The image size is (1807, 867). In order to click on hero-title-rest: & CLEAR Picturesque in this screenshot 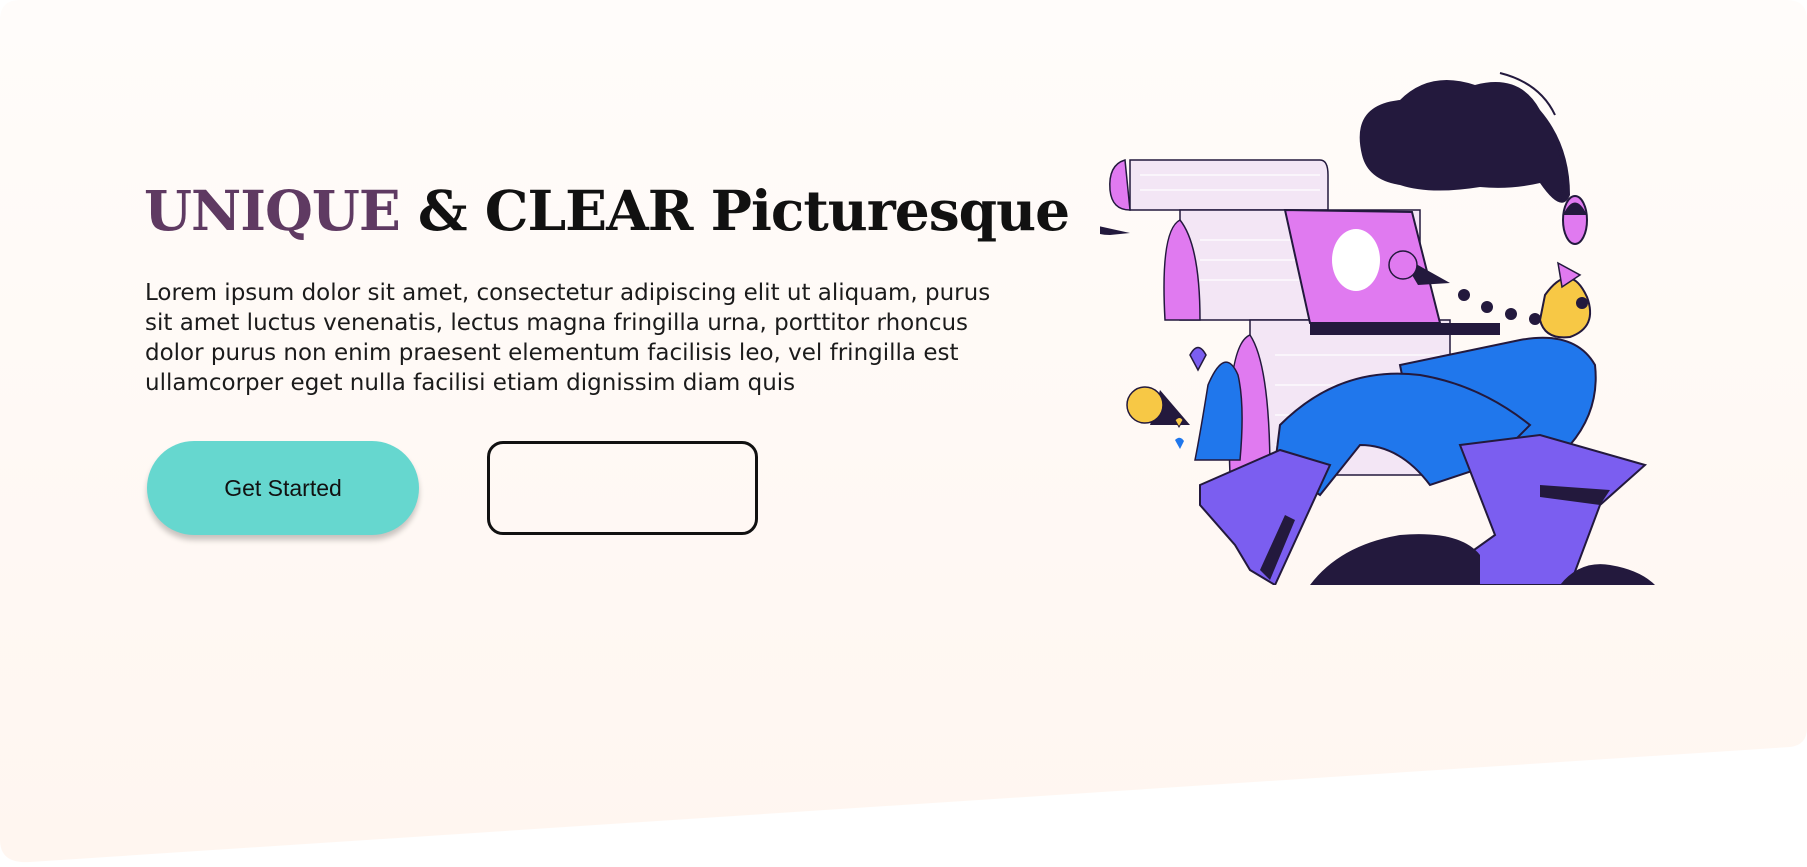, I will do `click(734, 210)`.